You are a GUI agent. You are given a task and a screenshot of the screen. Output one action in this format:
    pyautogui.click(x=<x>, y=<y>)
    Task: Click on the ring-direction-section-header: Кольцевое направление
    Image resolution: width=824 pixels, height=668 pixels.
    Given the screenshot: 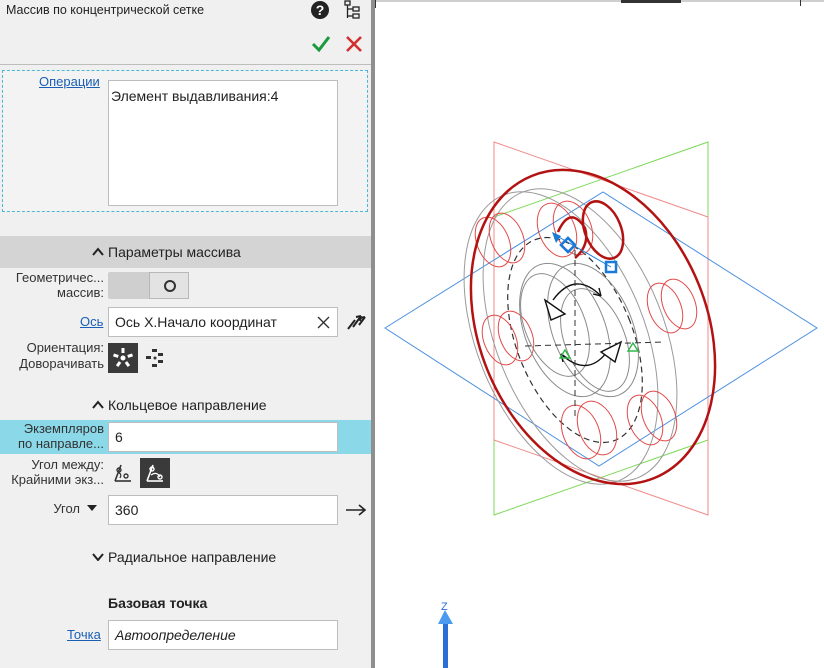 What is the action you would take?
    pyautogui.click(x=185, y=406)
    